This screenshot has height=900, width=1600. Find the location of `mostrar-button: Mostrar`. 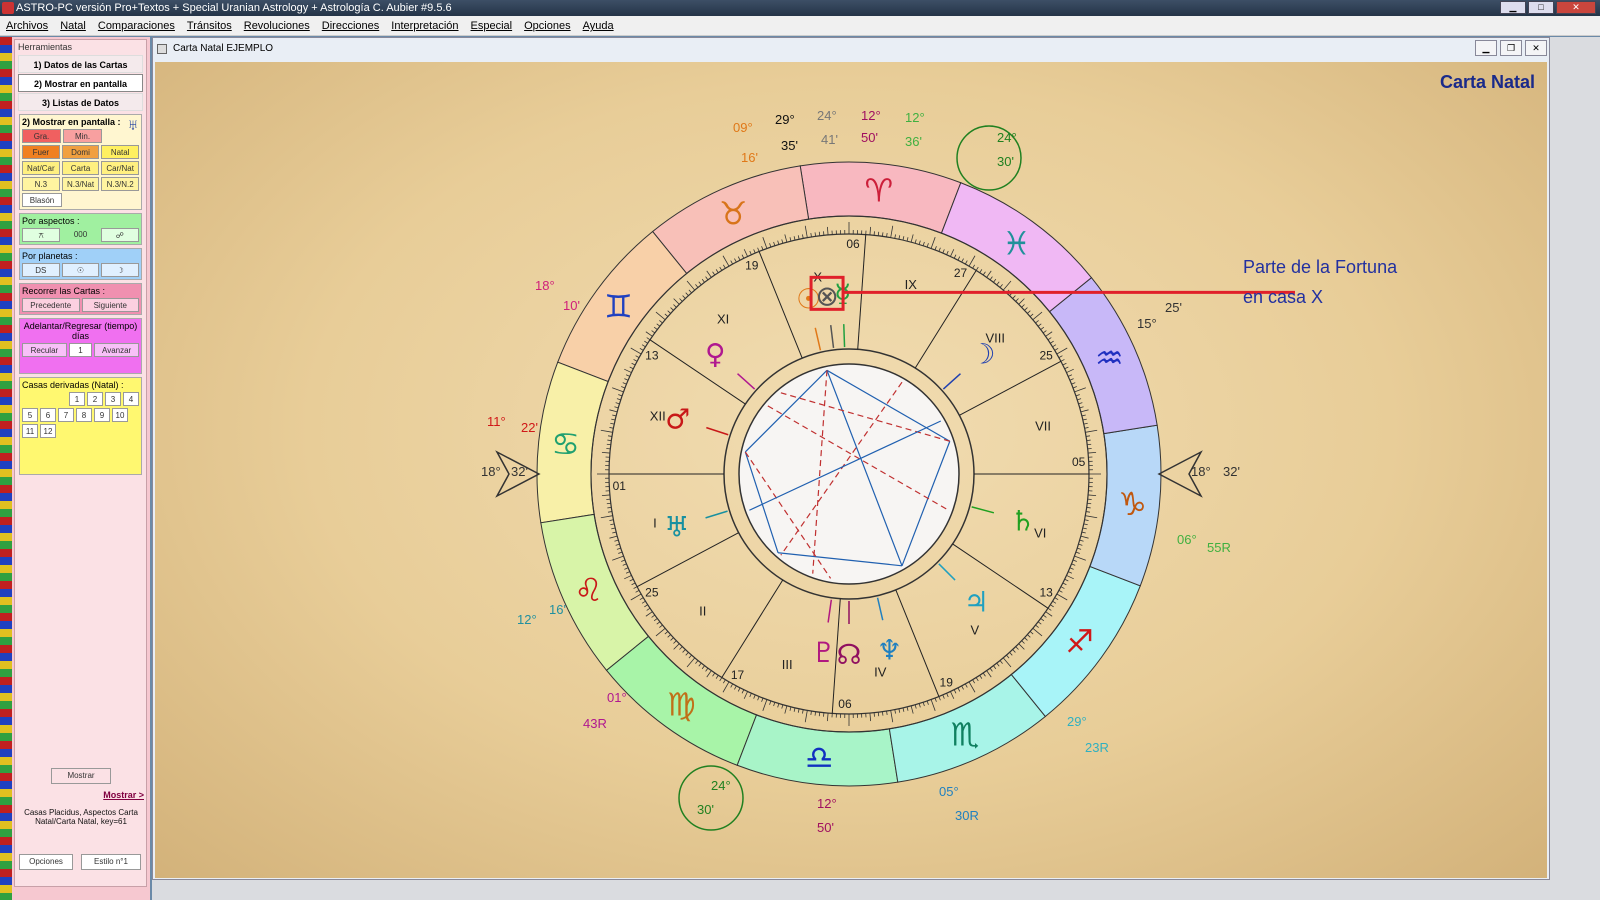

mostrar-button: Mostrar is located at coordinates (81, 776).